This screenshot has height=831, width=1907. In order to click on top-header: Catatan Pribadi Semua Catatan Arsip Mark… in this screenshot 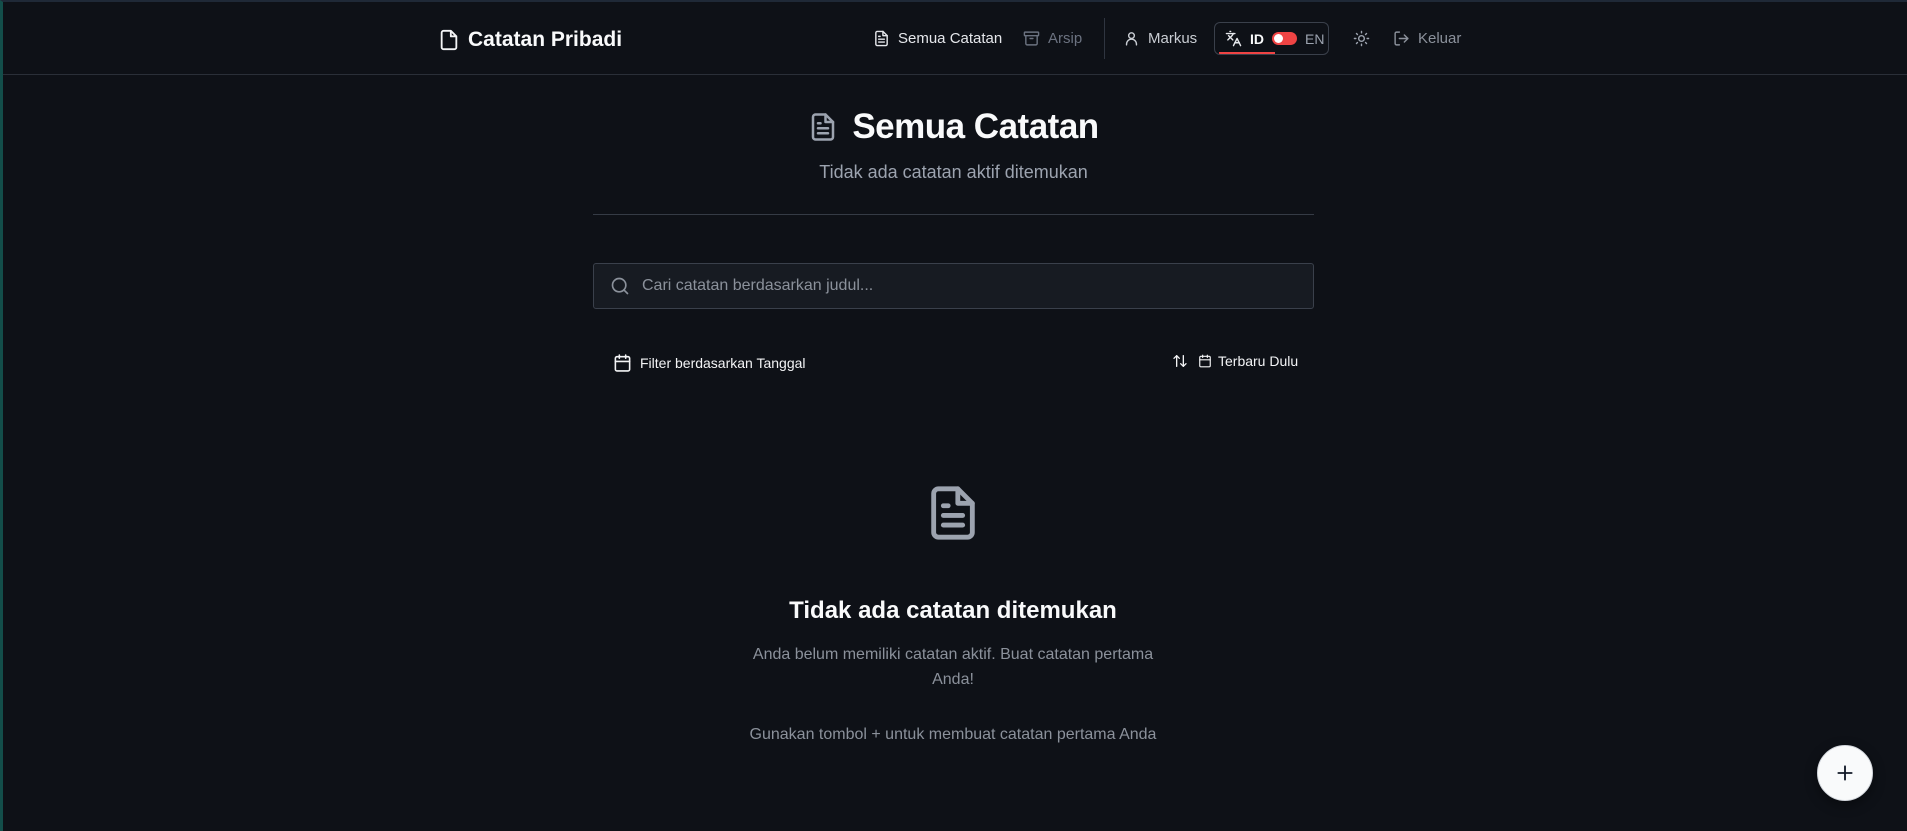, I will do `click(955, 38)`.